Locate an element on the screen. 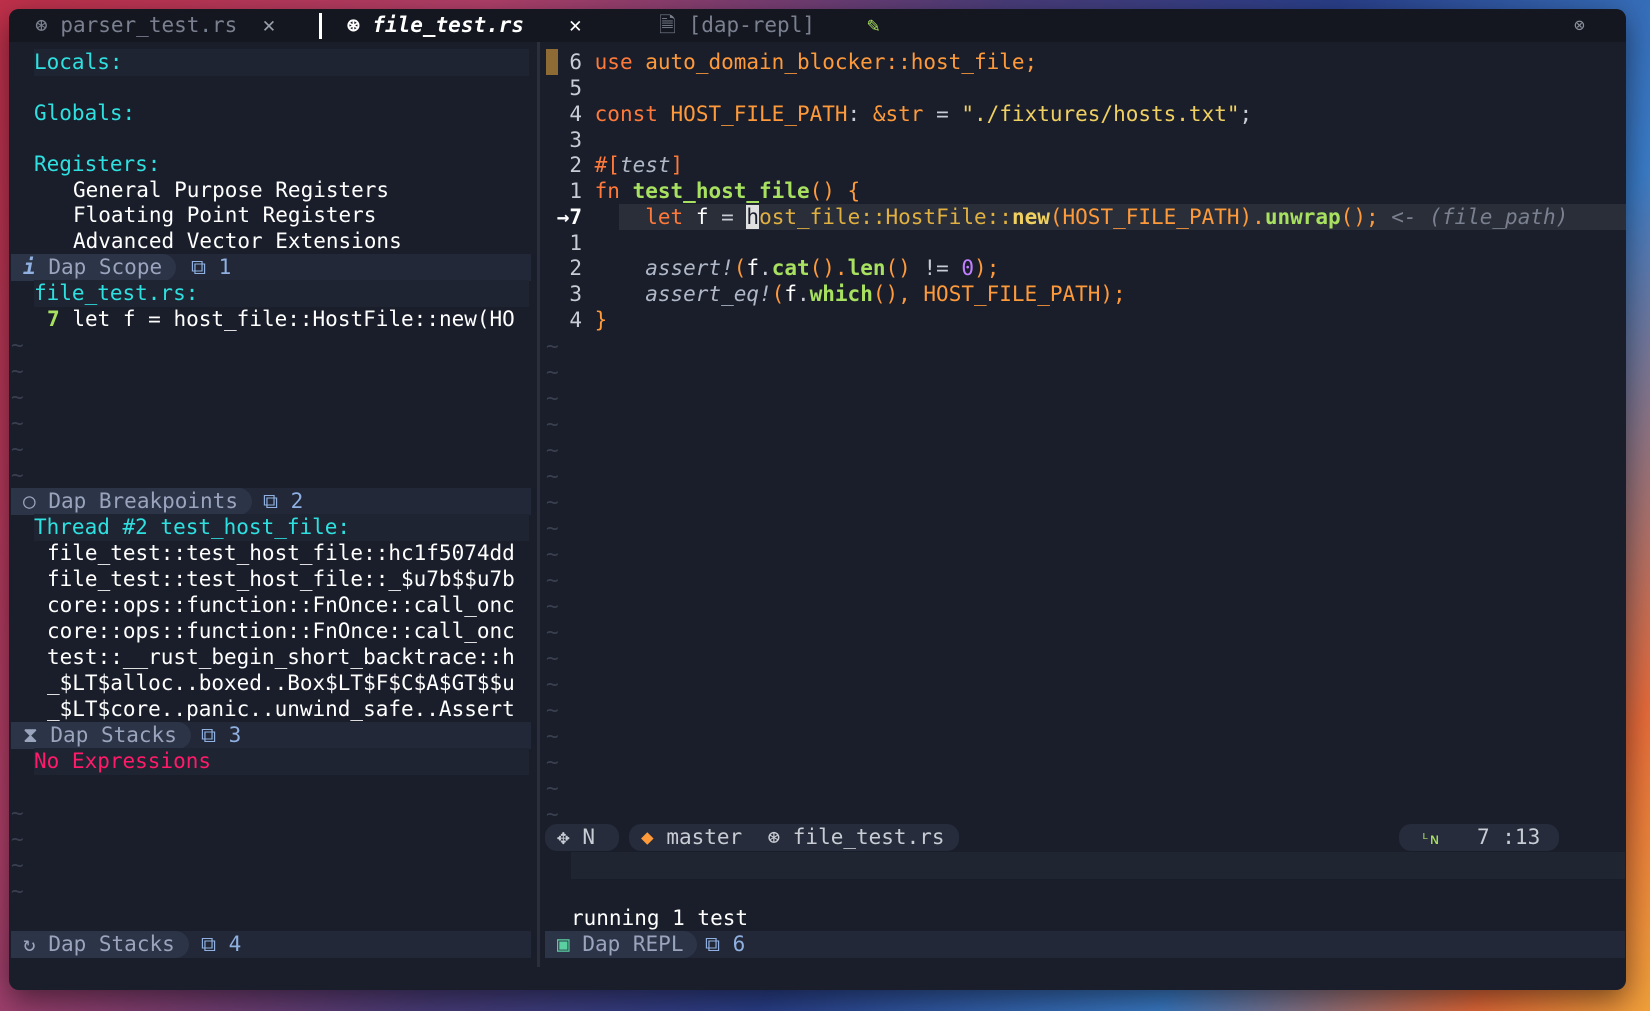  stack-frame: _$LT$alloc..boxed..Box$LT$F$C$A$GT$$u is located at coordinates (281, 683).